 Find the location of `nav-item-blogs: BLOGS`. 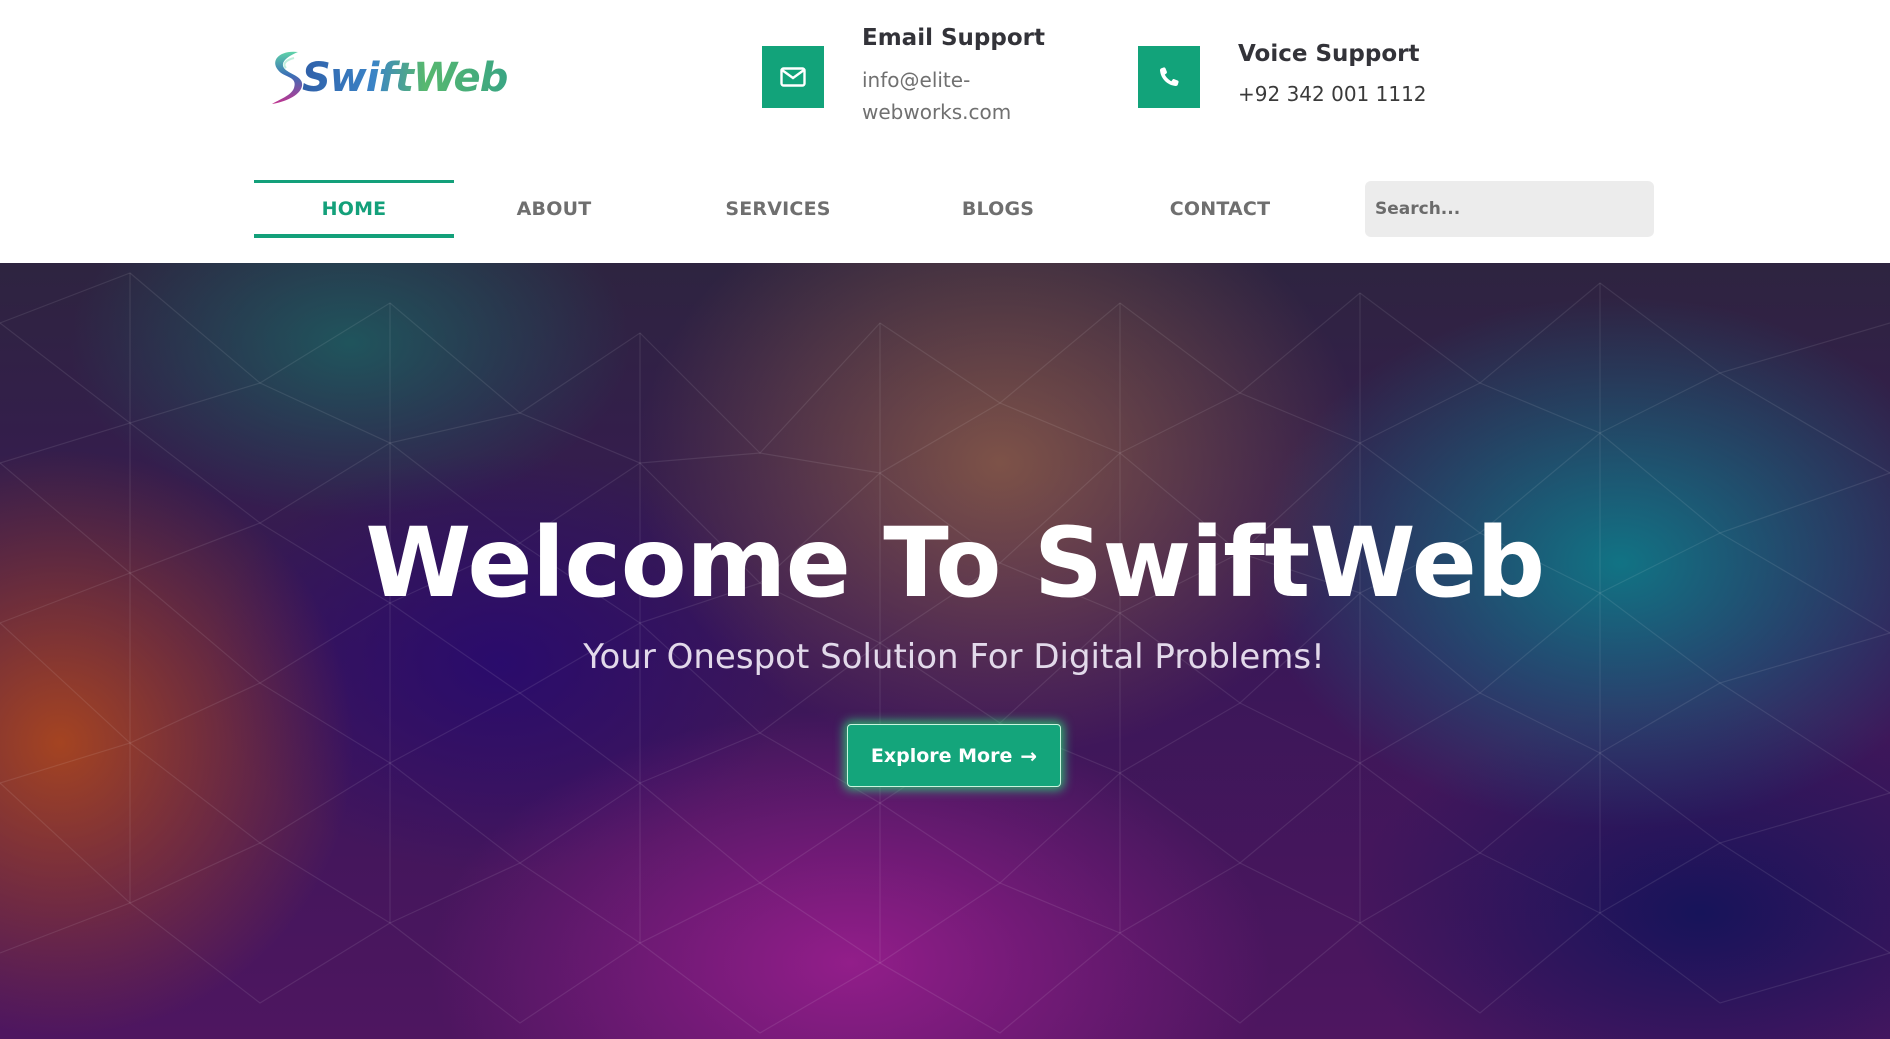

nav-item-blogs: BLOGS is located at coordinates (998, 209).